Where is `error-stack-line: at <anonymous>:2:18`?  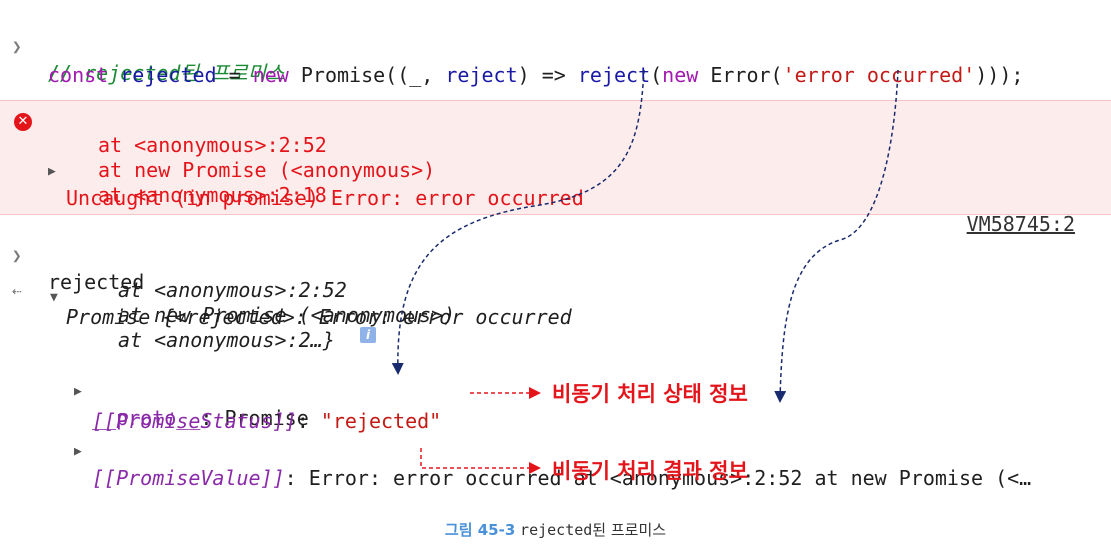
error-stack-line: at <anonymous>:2:18 is located at coordinates (555, 195).